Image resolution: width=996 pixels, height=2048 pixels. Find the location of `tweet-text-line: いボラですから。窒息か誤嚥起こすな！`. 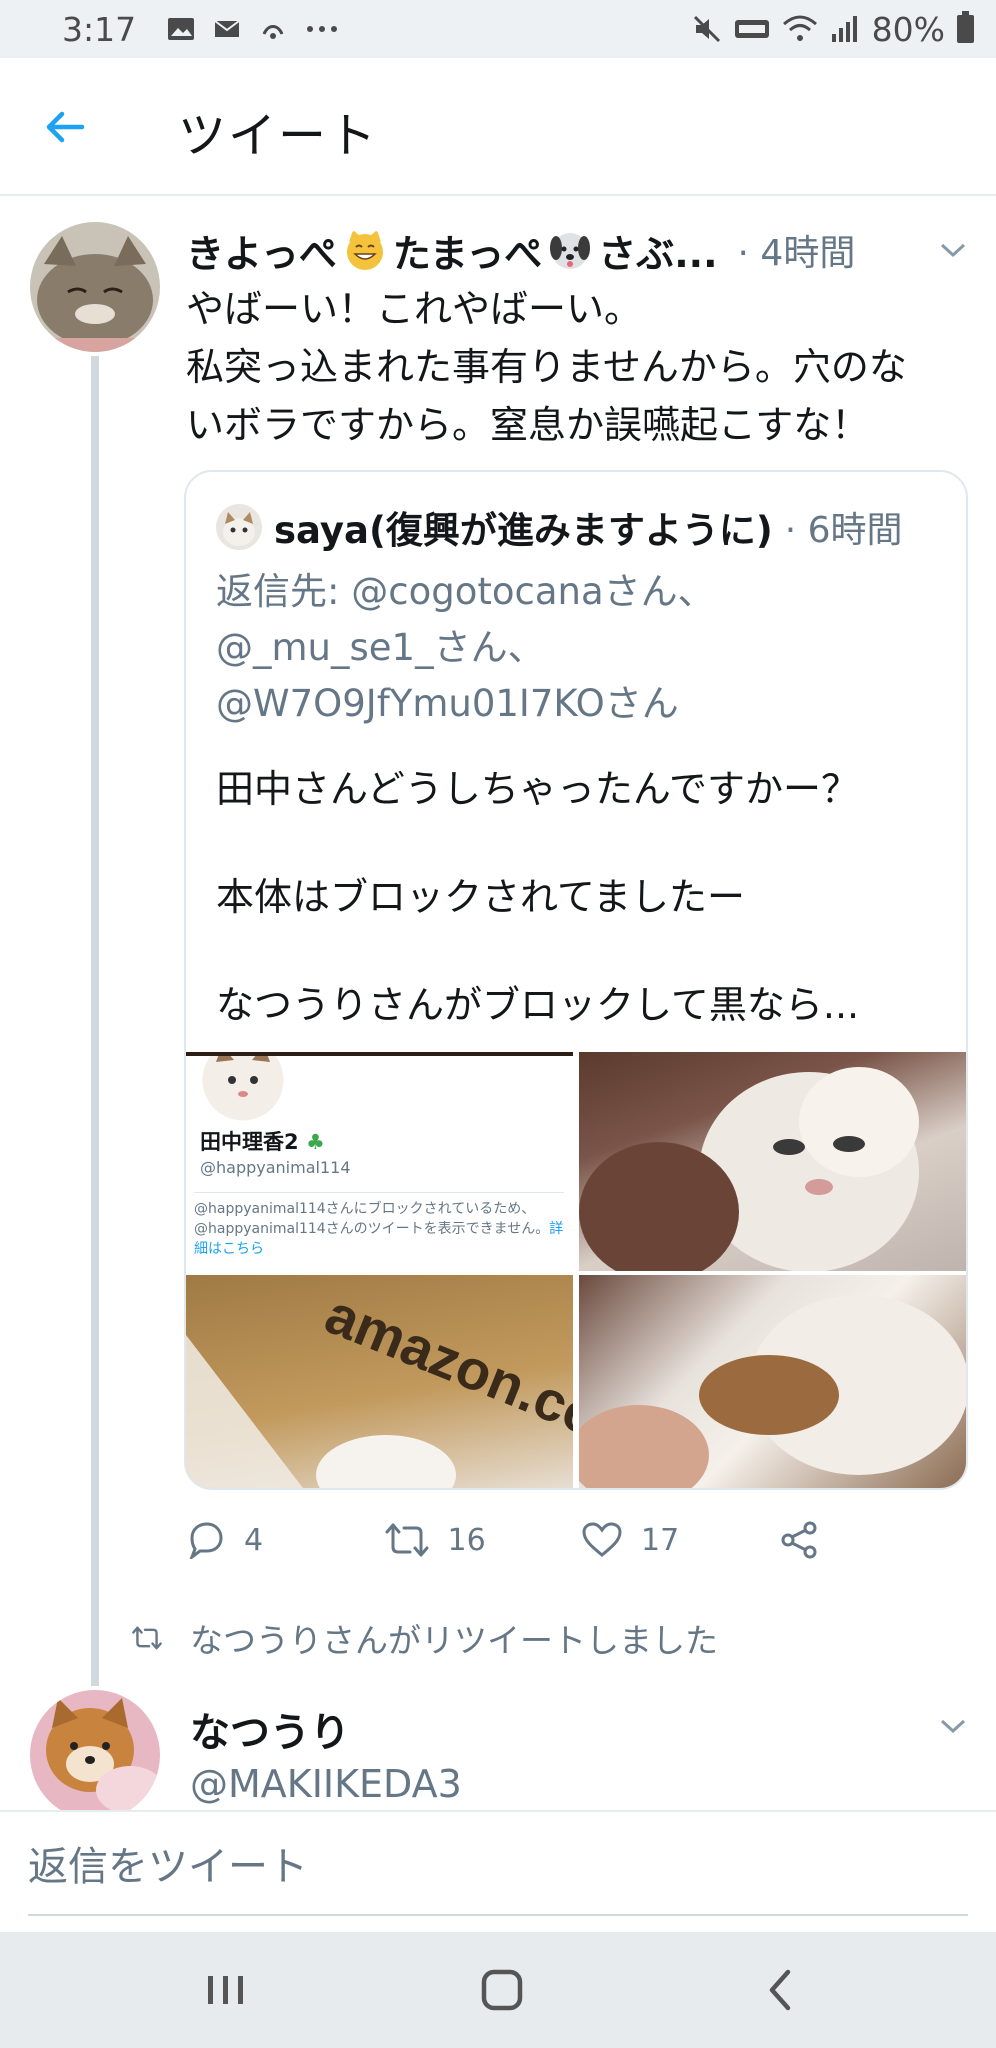

tweet-text-line: いボラですから。窒息か誤嚥起こすな！ is located at coordinates (528, 425).